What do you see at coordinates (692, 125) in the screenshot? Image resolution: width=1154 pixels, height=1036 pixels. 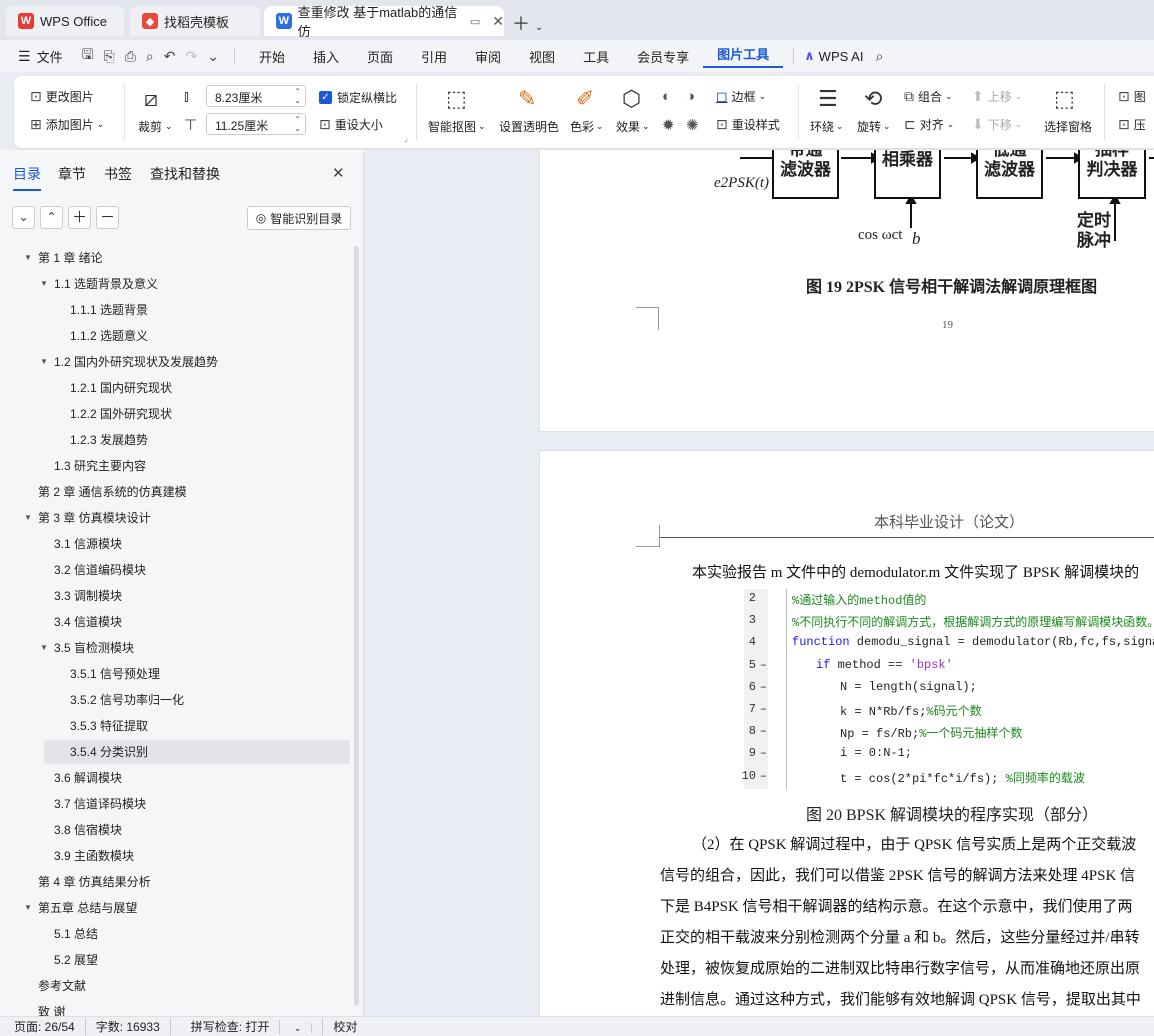 I see `brightness-down-icon: ✺` at bounding box center [692, 125].